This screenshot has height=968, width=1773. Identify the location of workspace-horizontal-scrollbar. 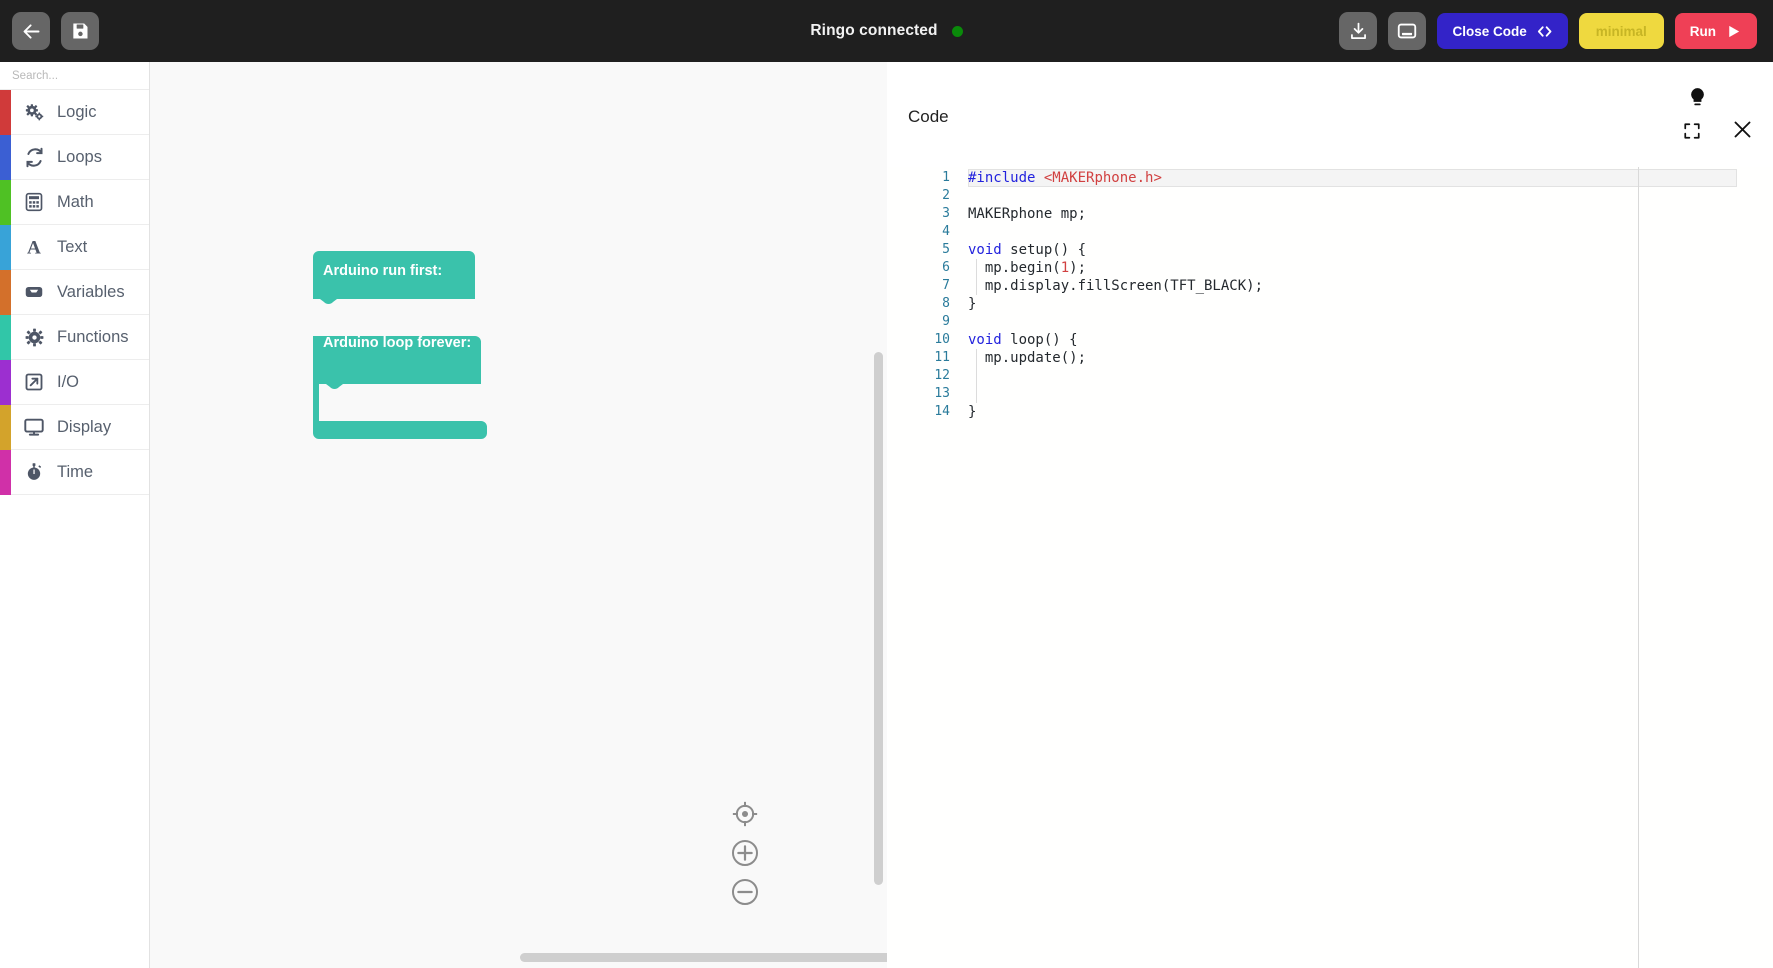
(703, 957).